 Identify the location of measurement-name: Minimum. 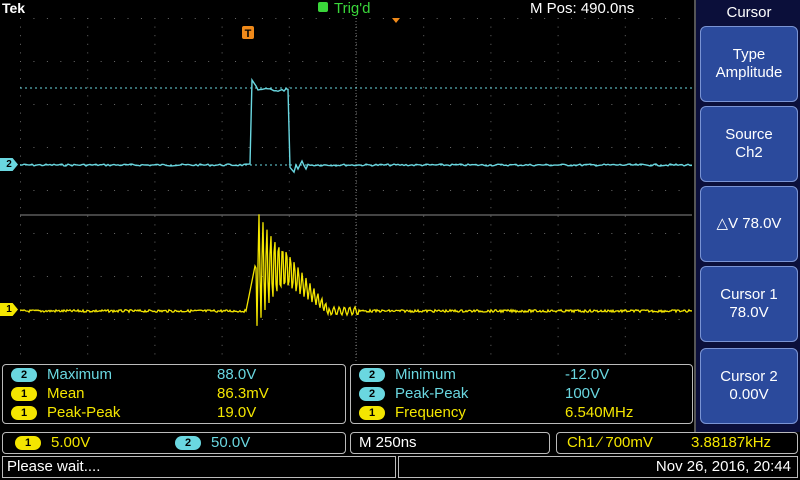
(425, 374).